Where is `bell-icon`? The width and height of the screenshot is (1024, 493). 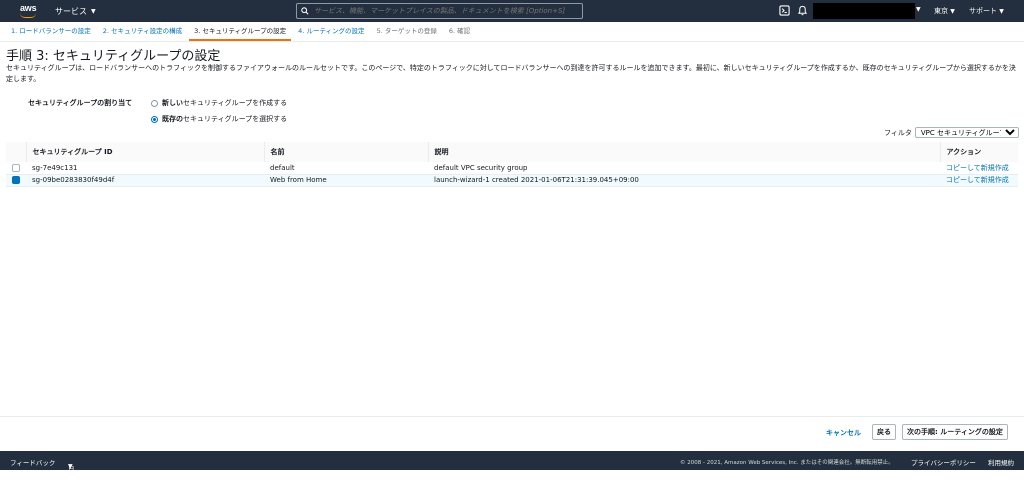 bell-icon is located at coordinates (802, 10).